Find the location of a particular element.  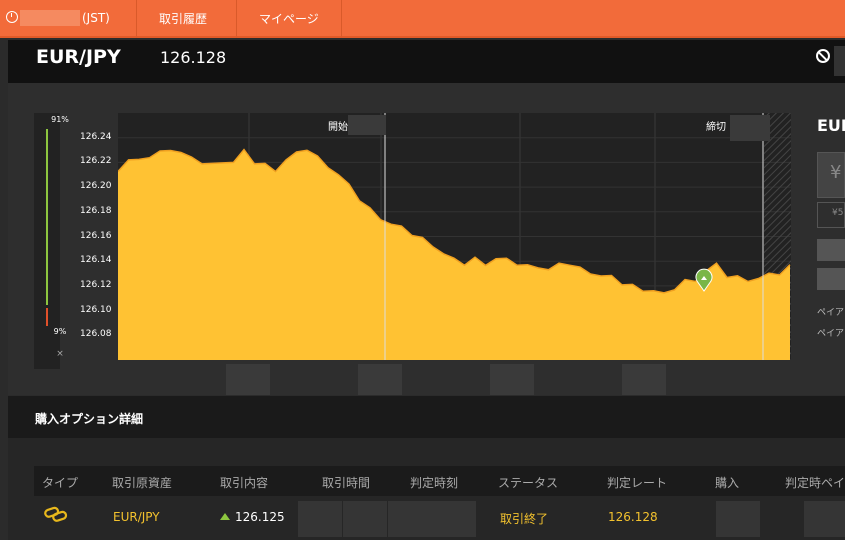

end-time-redacted is located at coordinates (750, 128).